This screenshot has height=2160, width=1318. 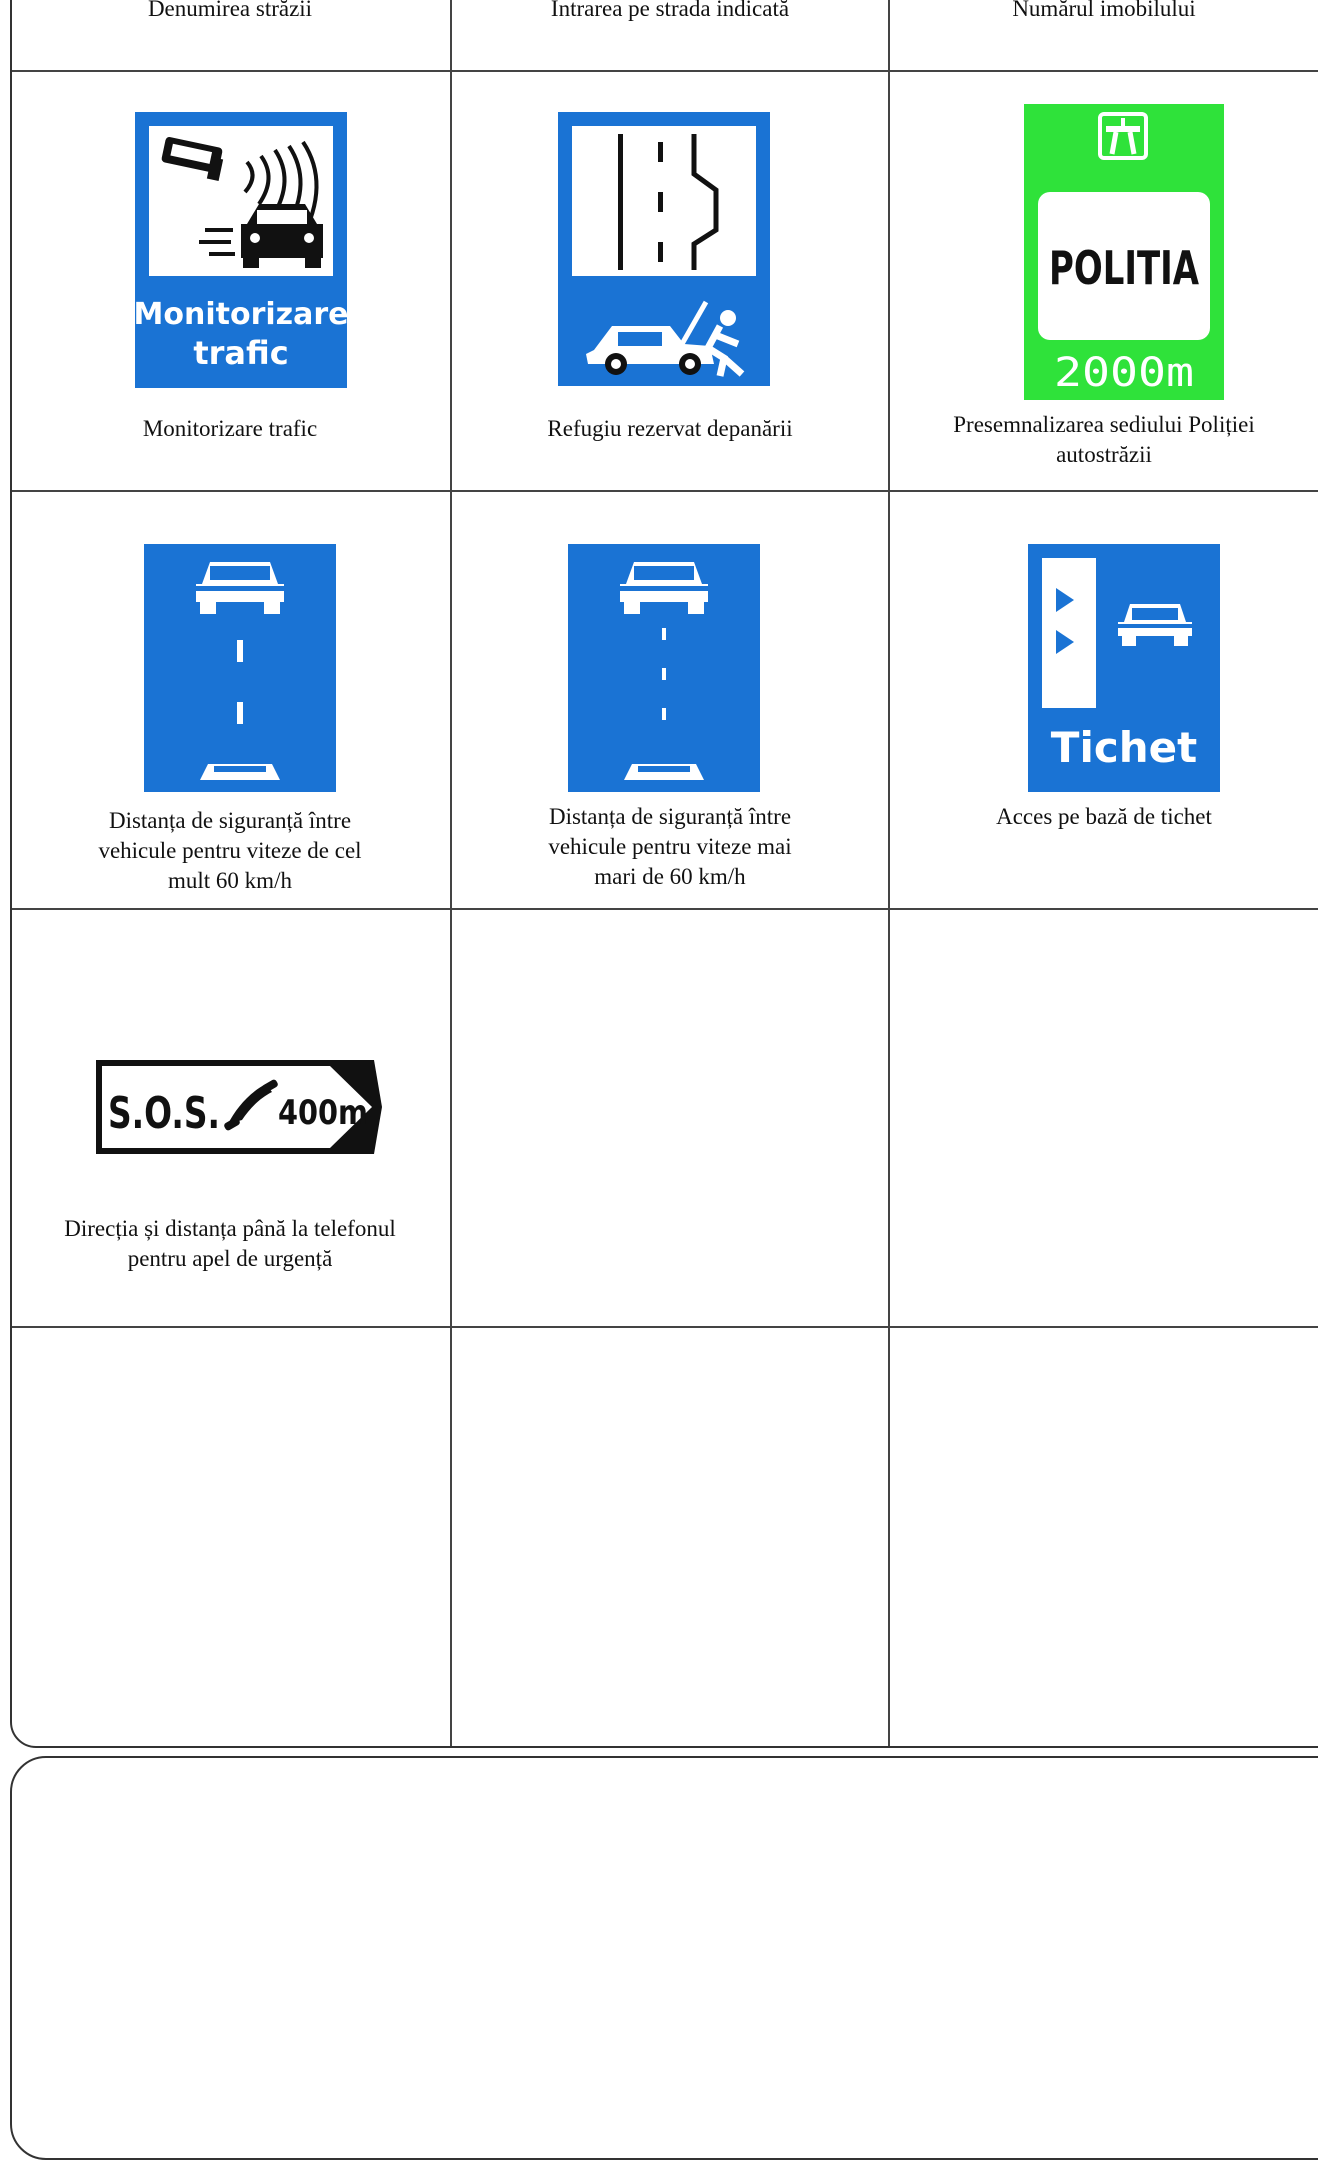 I want to click on svg-text: Tichet, so click(x=1124, y=747).